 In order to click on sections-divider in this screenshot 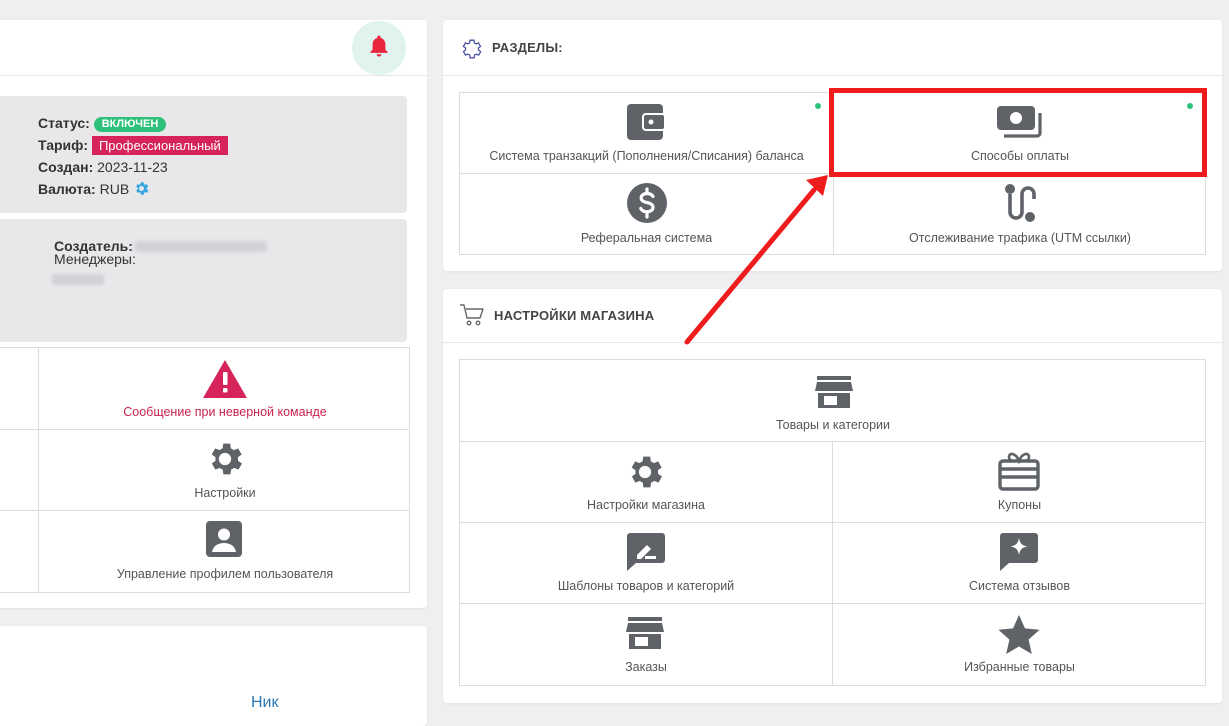, I will do `click(832, 75)`.